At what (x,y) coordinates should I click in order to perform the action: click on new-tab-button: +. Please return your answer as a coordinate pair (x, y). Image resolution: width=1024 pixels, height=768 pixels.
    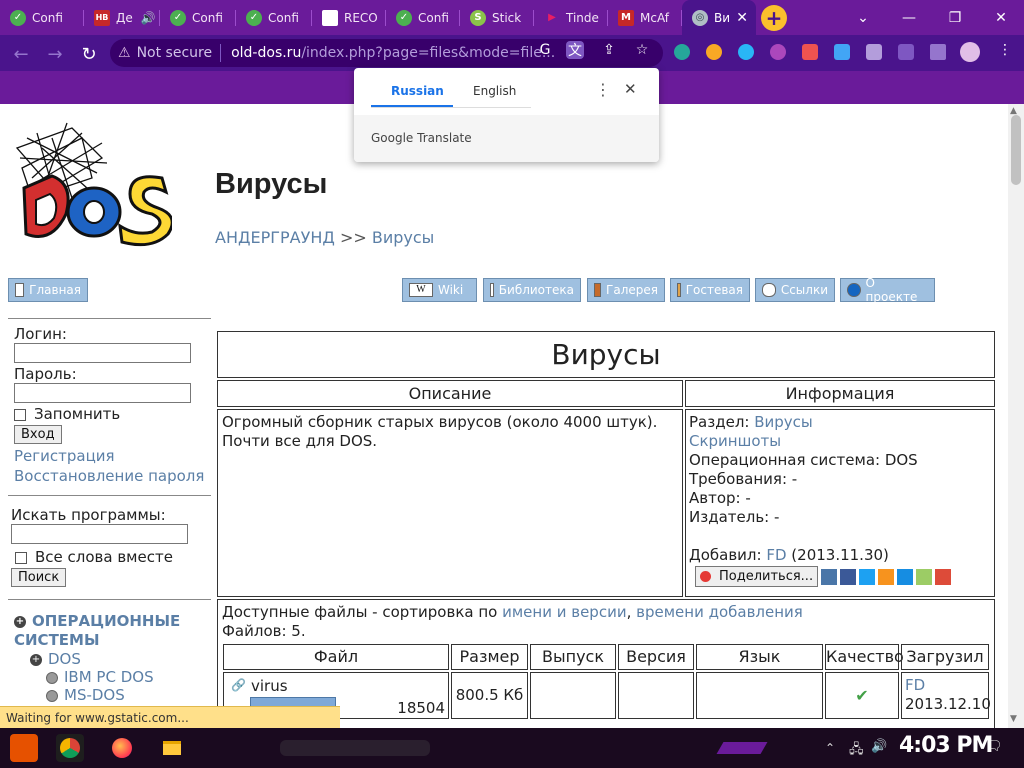
    Looking at the image, I should click on (774, 18).